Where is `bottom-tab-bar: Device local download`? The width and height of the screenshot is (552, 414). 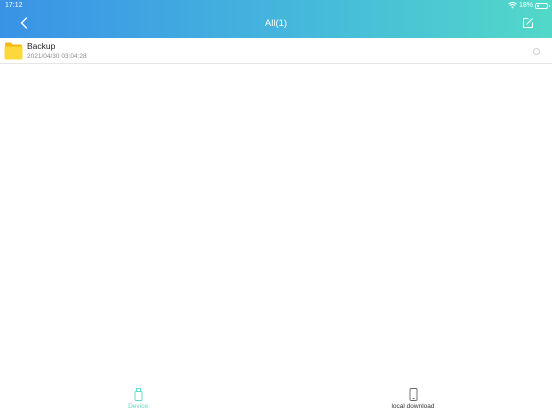
bottom-tab-bar: Device local download is located at coordinates (276, 398).